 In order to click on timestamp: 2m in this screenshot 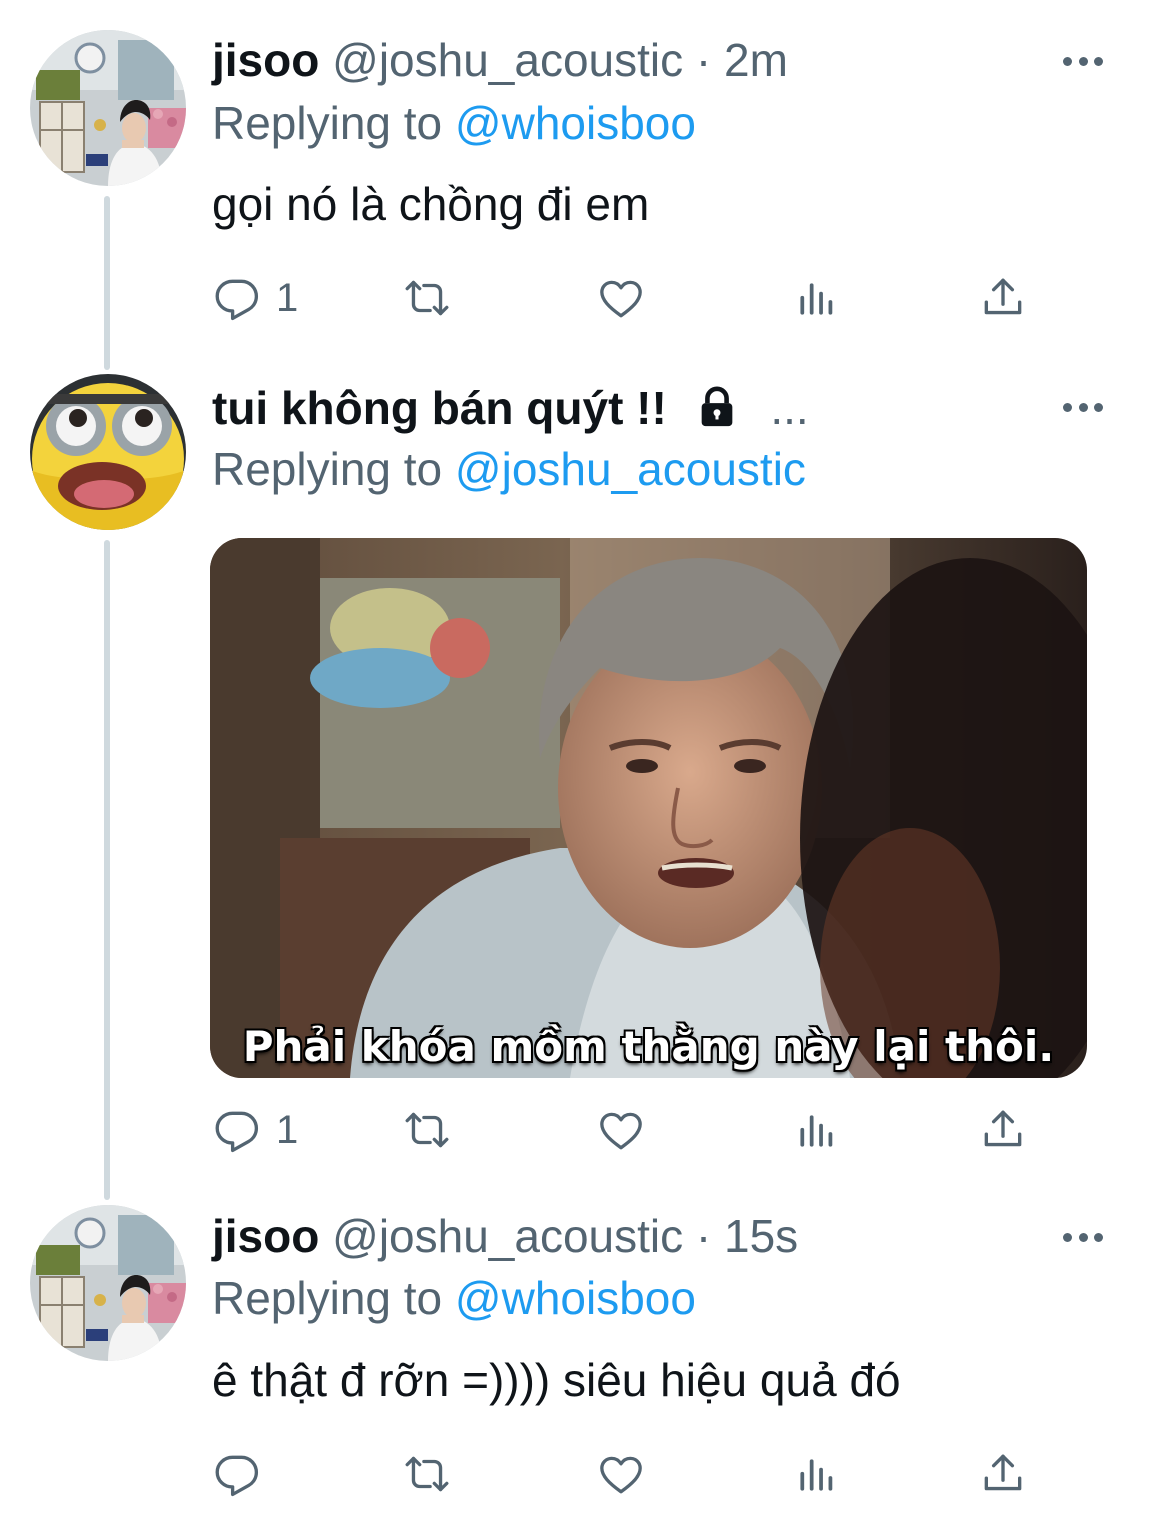, I will do `click(756, 60)`.